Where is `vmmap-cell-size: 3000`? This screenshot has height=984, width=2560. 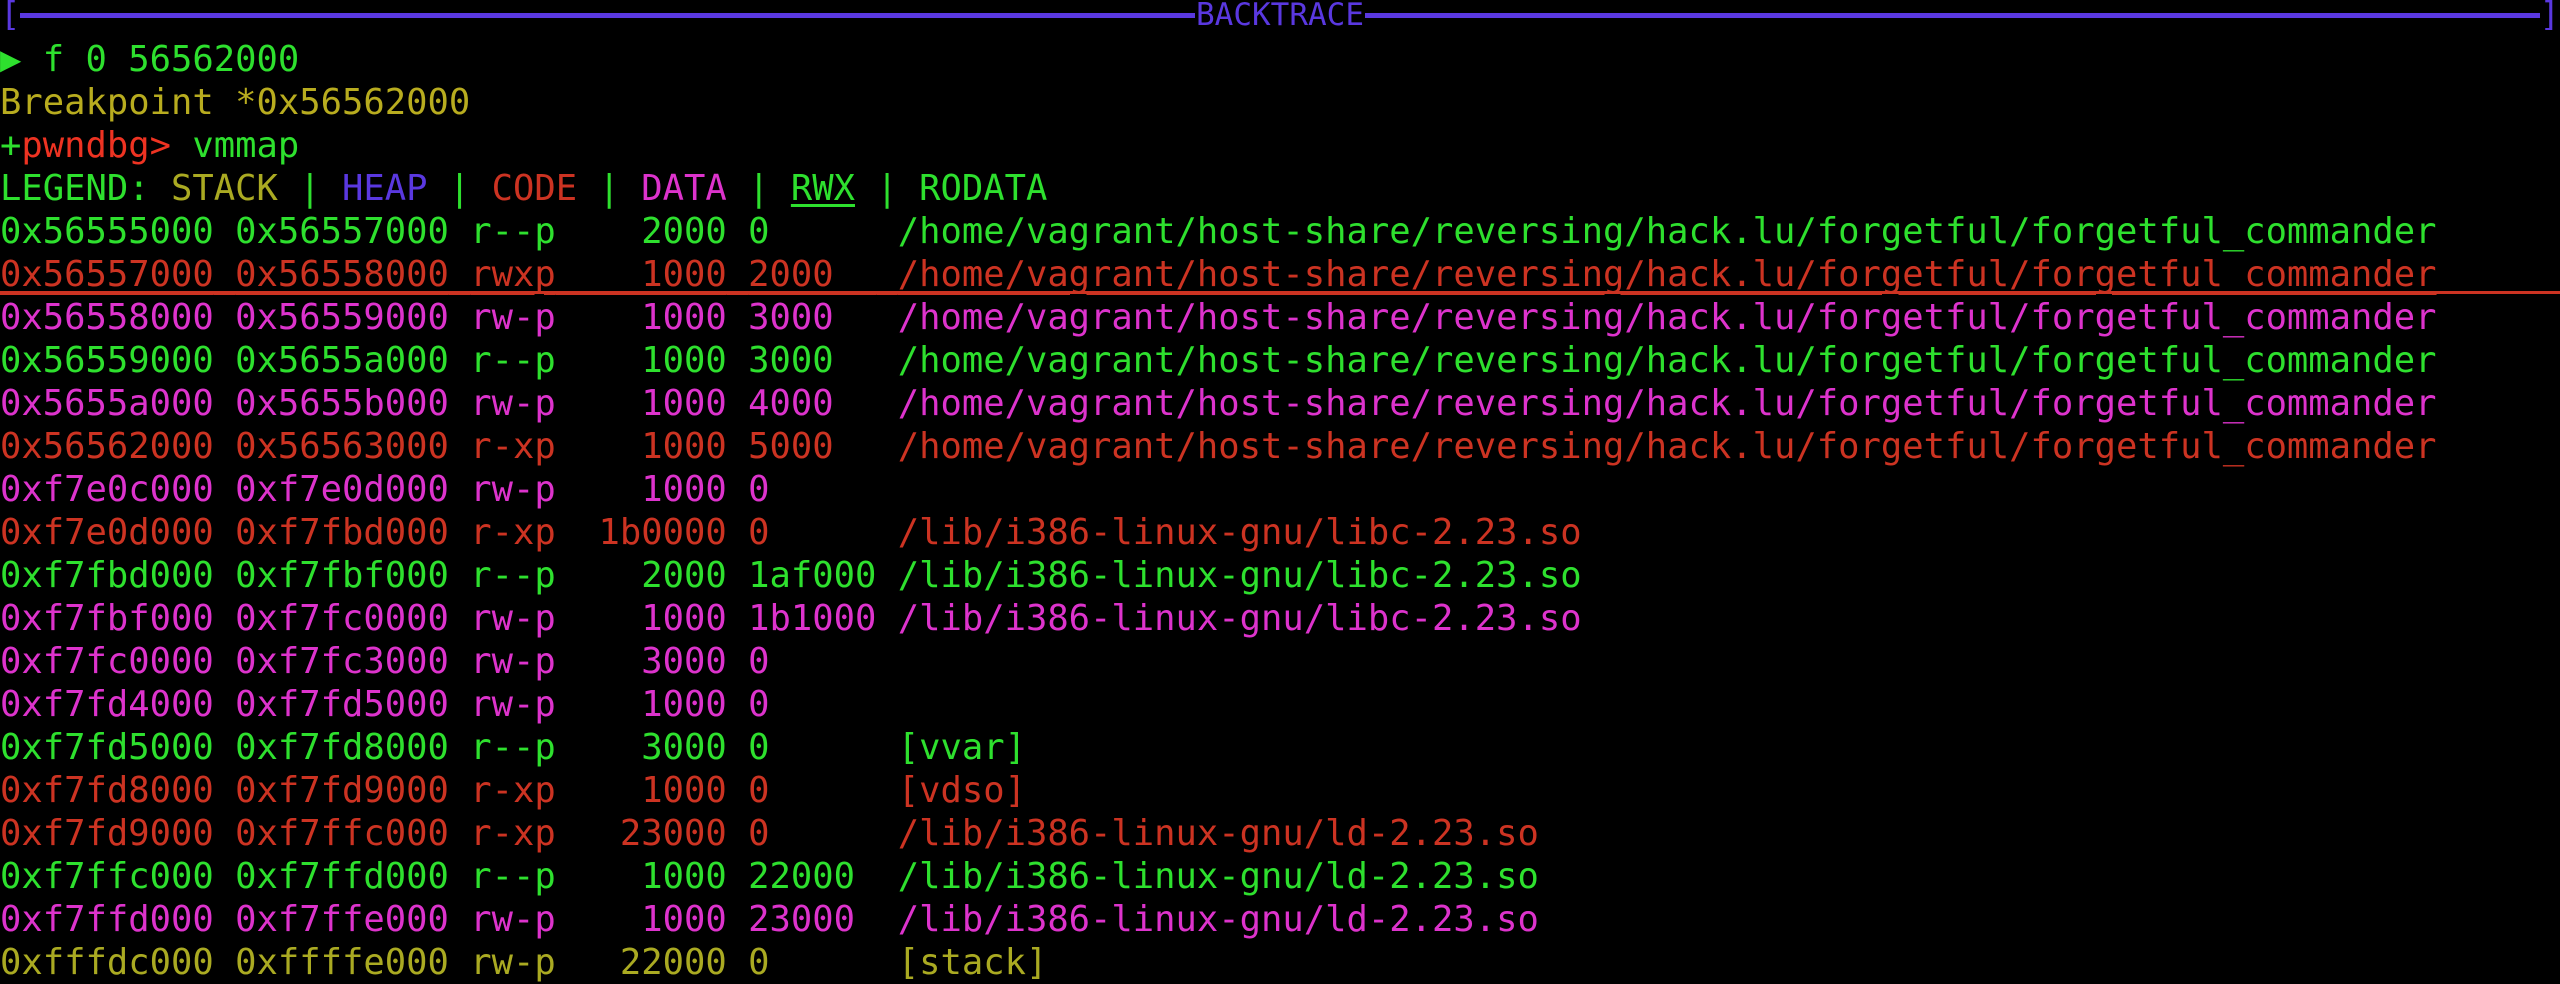 vmmap-cell-size: 3000 is located at coordinates (641, 747).